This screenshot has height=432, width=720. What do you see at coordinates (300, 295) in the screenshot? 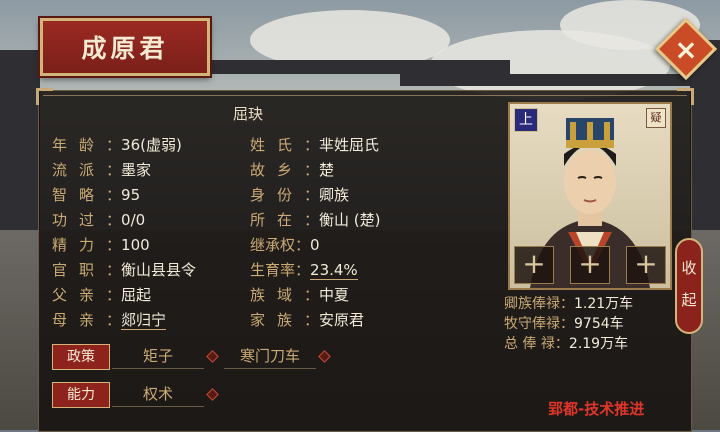
I see `attr-ethnicity: 族域：中夏` at bounding box center [300, 295].